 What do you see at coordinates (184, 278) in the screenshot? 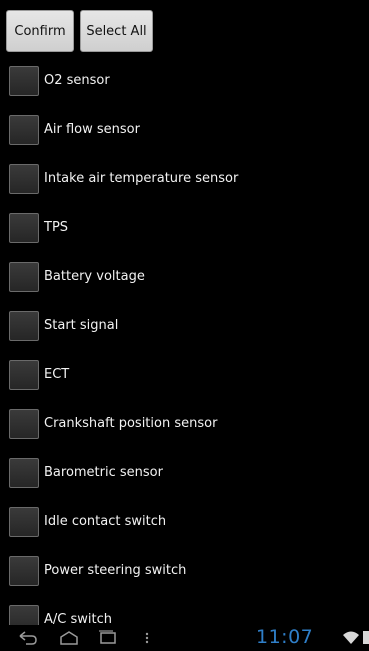
I see `list-item-battery-voltage: Battery voltage` at bounding box center [184, 278].